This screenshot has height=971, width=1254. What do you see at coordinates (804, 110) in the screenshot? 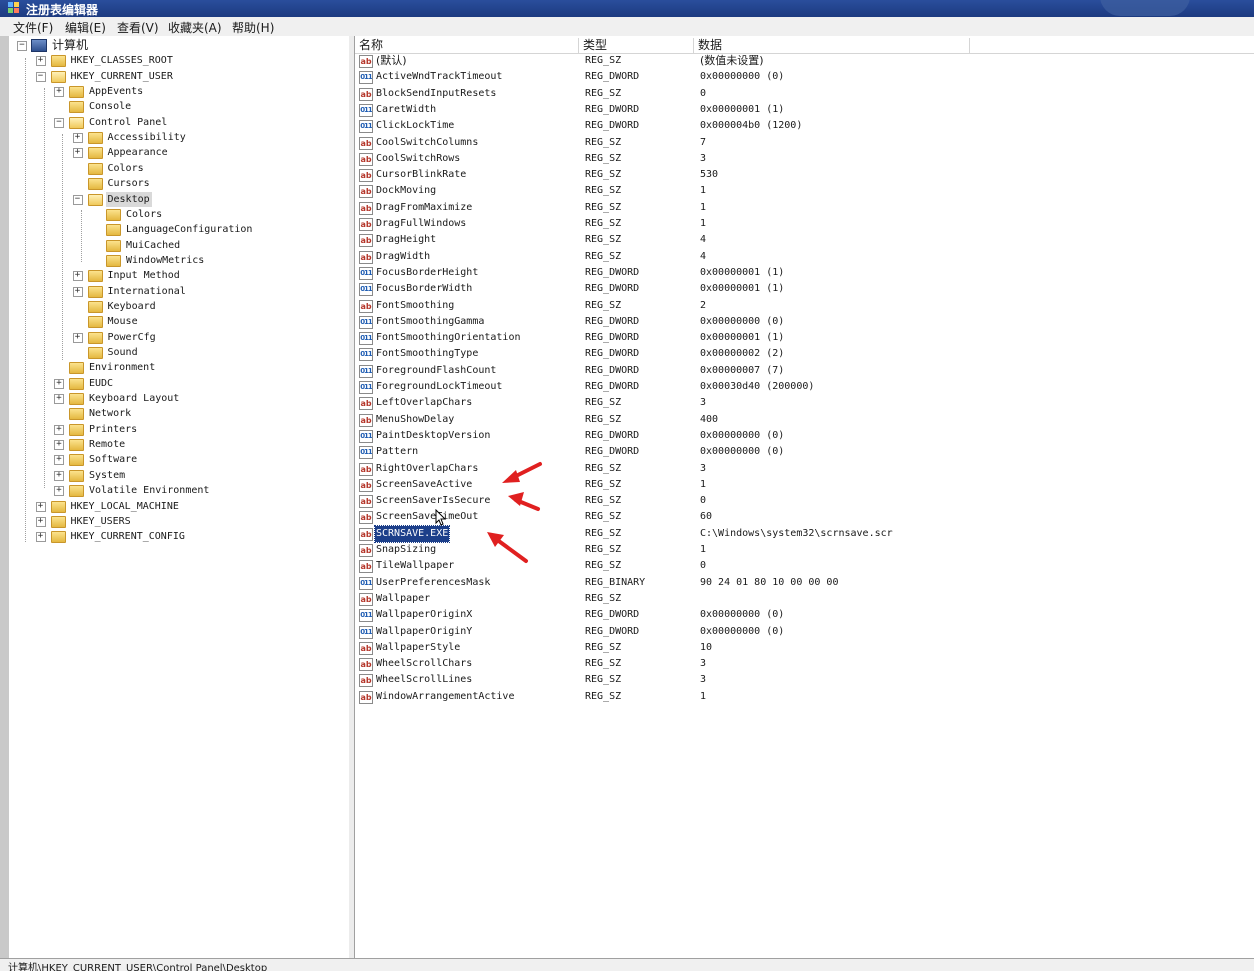
I see `value-row: 011 CaretWidth REG_DWORD 0x00000001 (1)` at bounding box center [804, 110].